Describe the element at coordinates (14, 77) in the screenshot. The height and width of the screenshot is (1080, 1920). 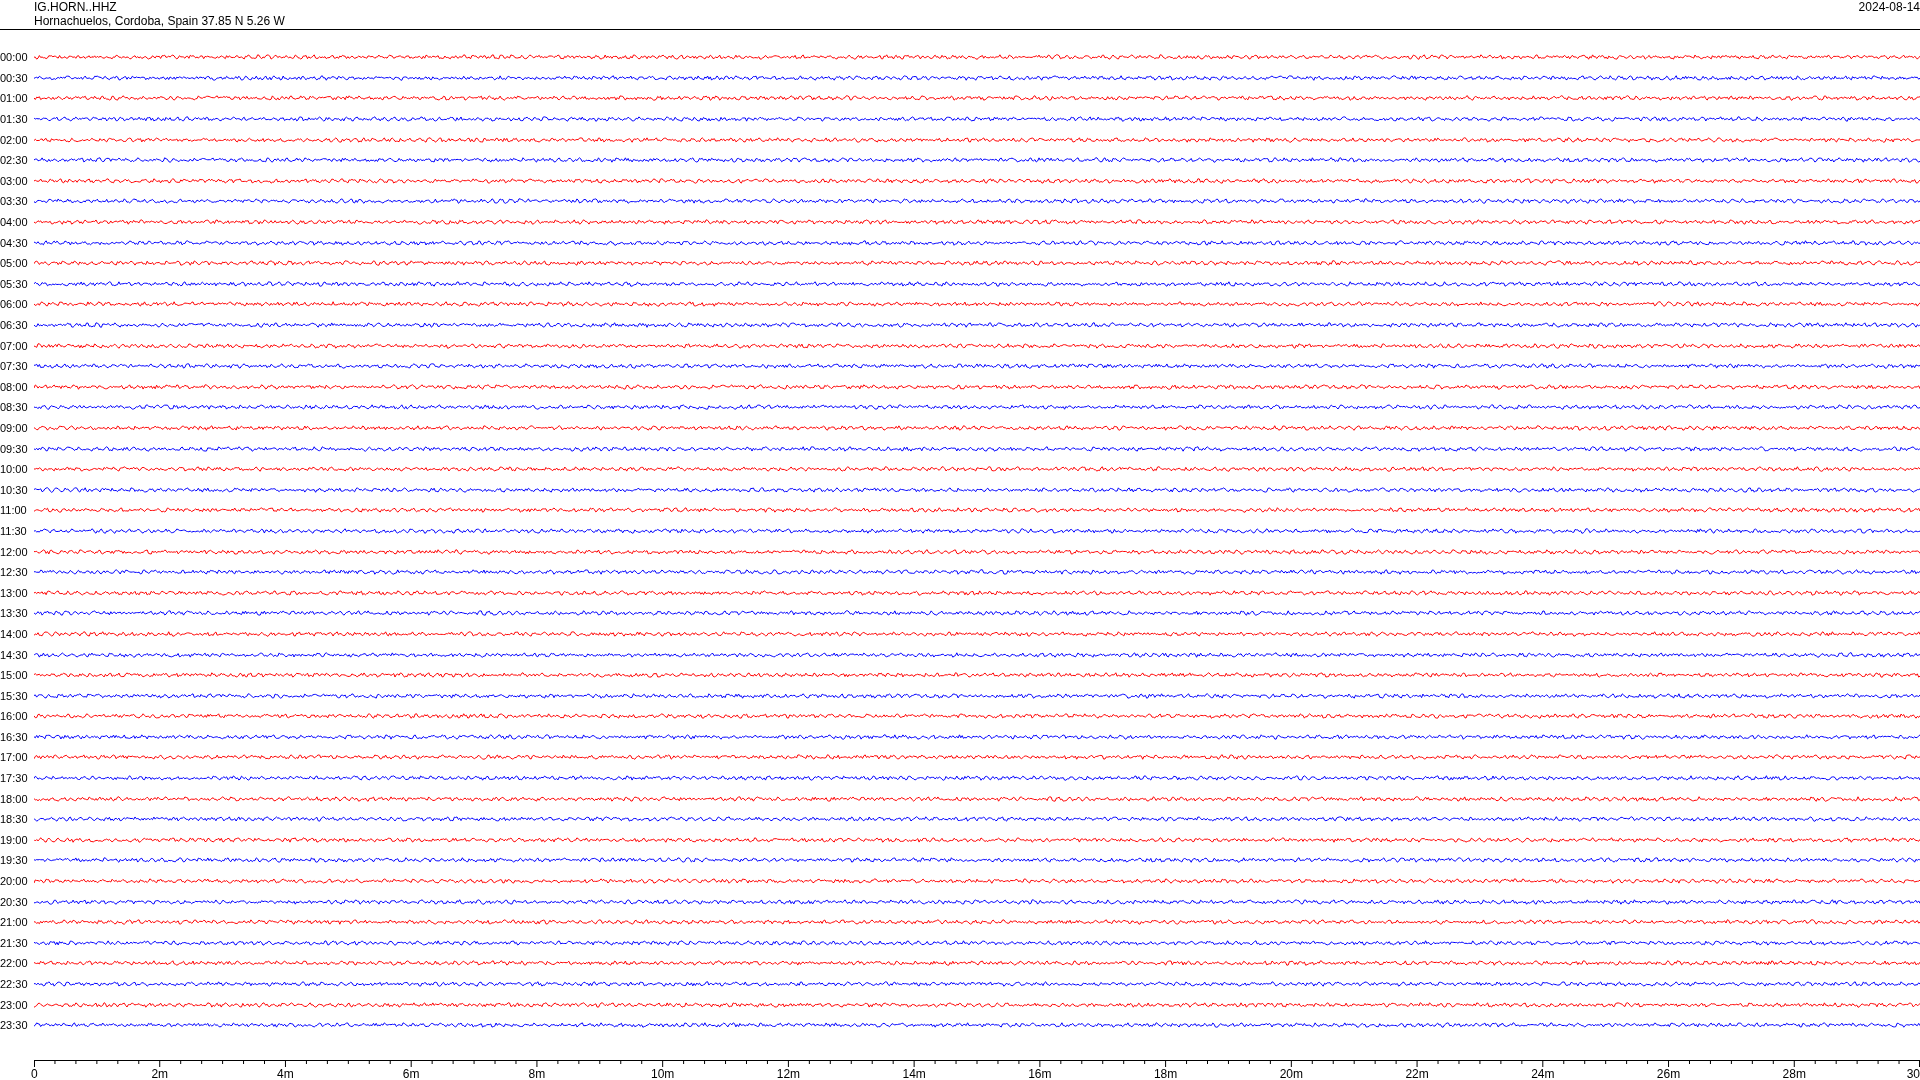
I see `time-label: 00:30` at that location.